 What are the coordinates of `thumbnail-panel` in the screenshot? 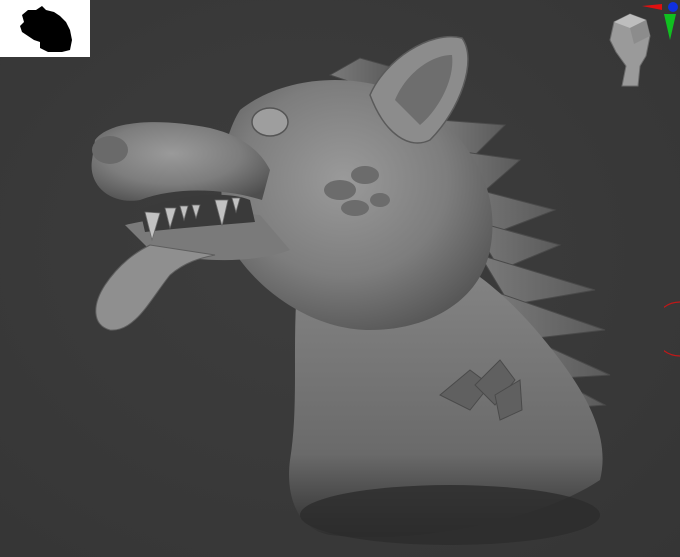 It's located at (45, 28).